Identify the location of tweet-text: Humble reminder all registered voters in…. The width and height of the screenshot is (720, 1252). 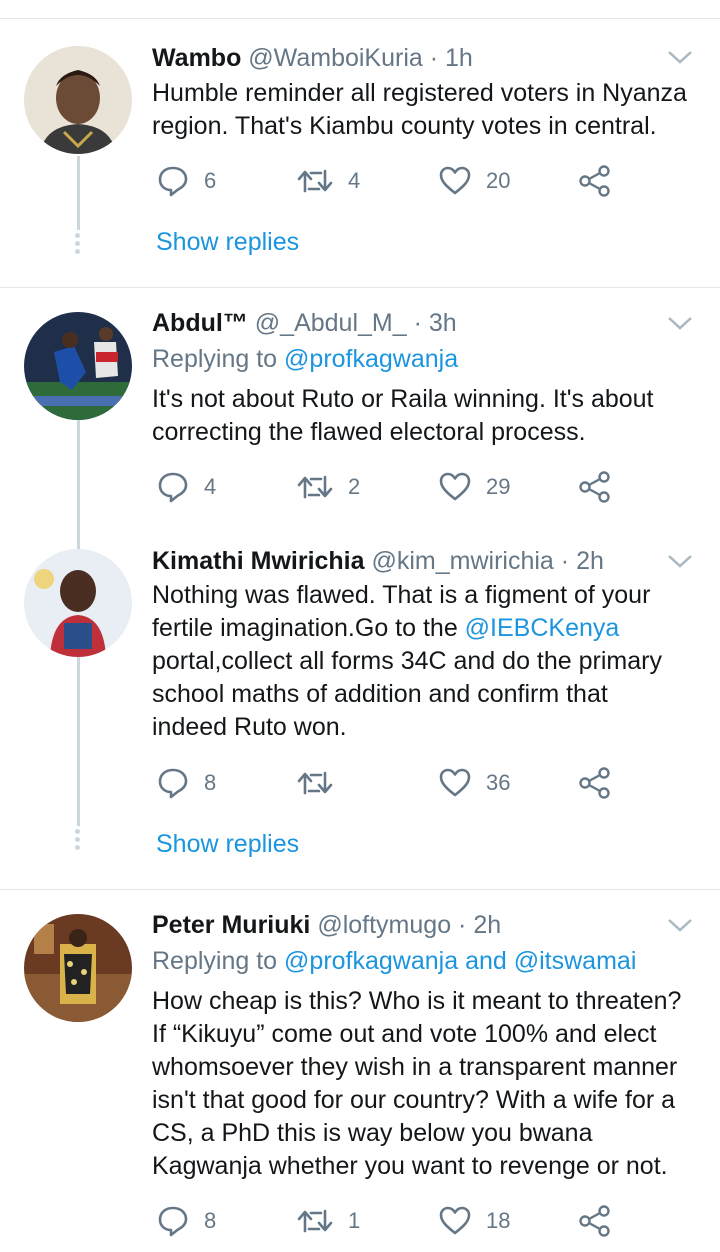
(422, 110).